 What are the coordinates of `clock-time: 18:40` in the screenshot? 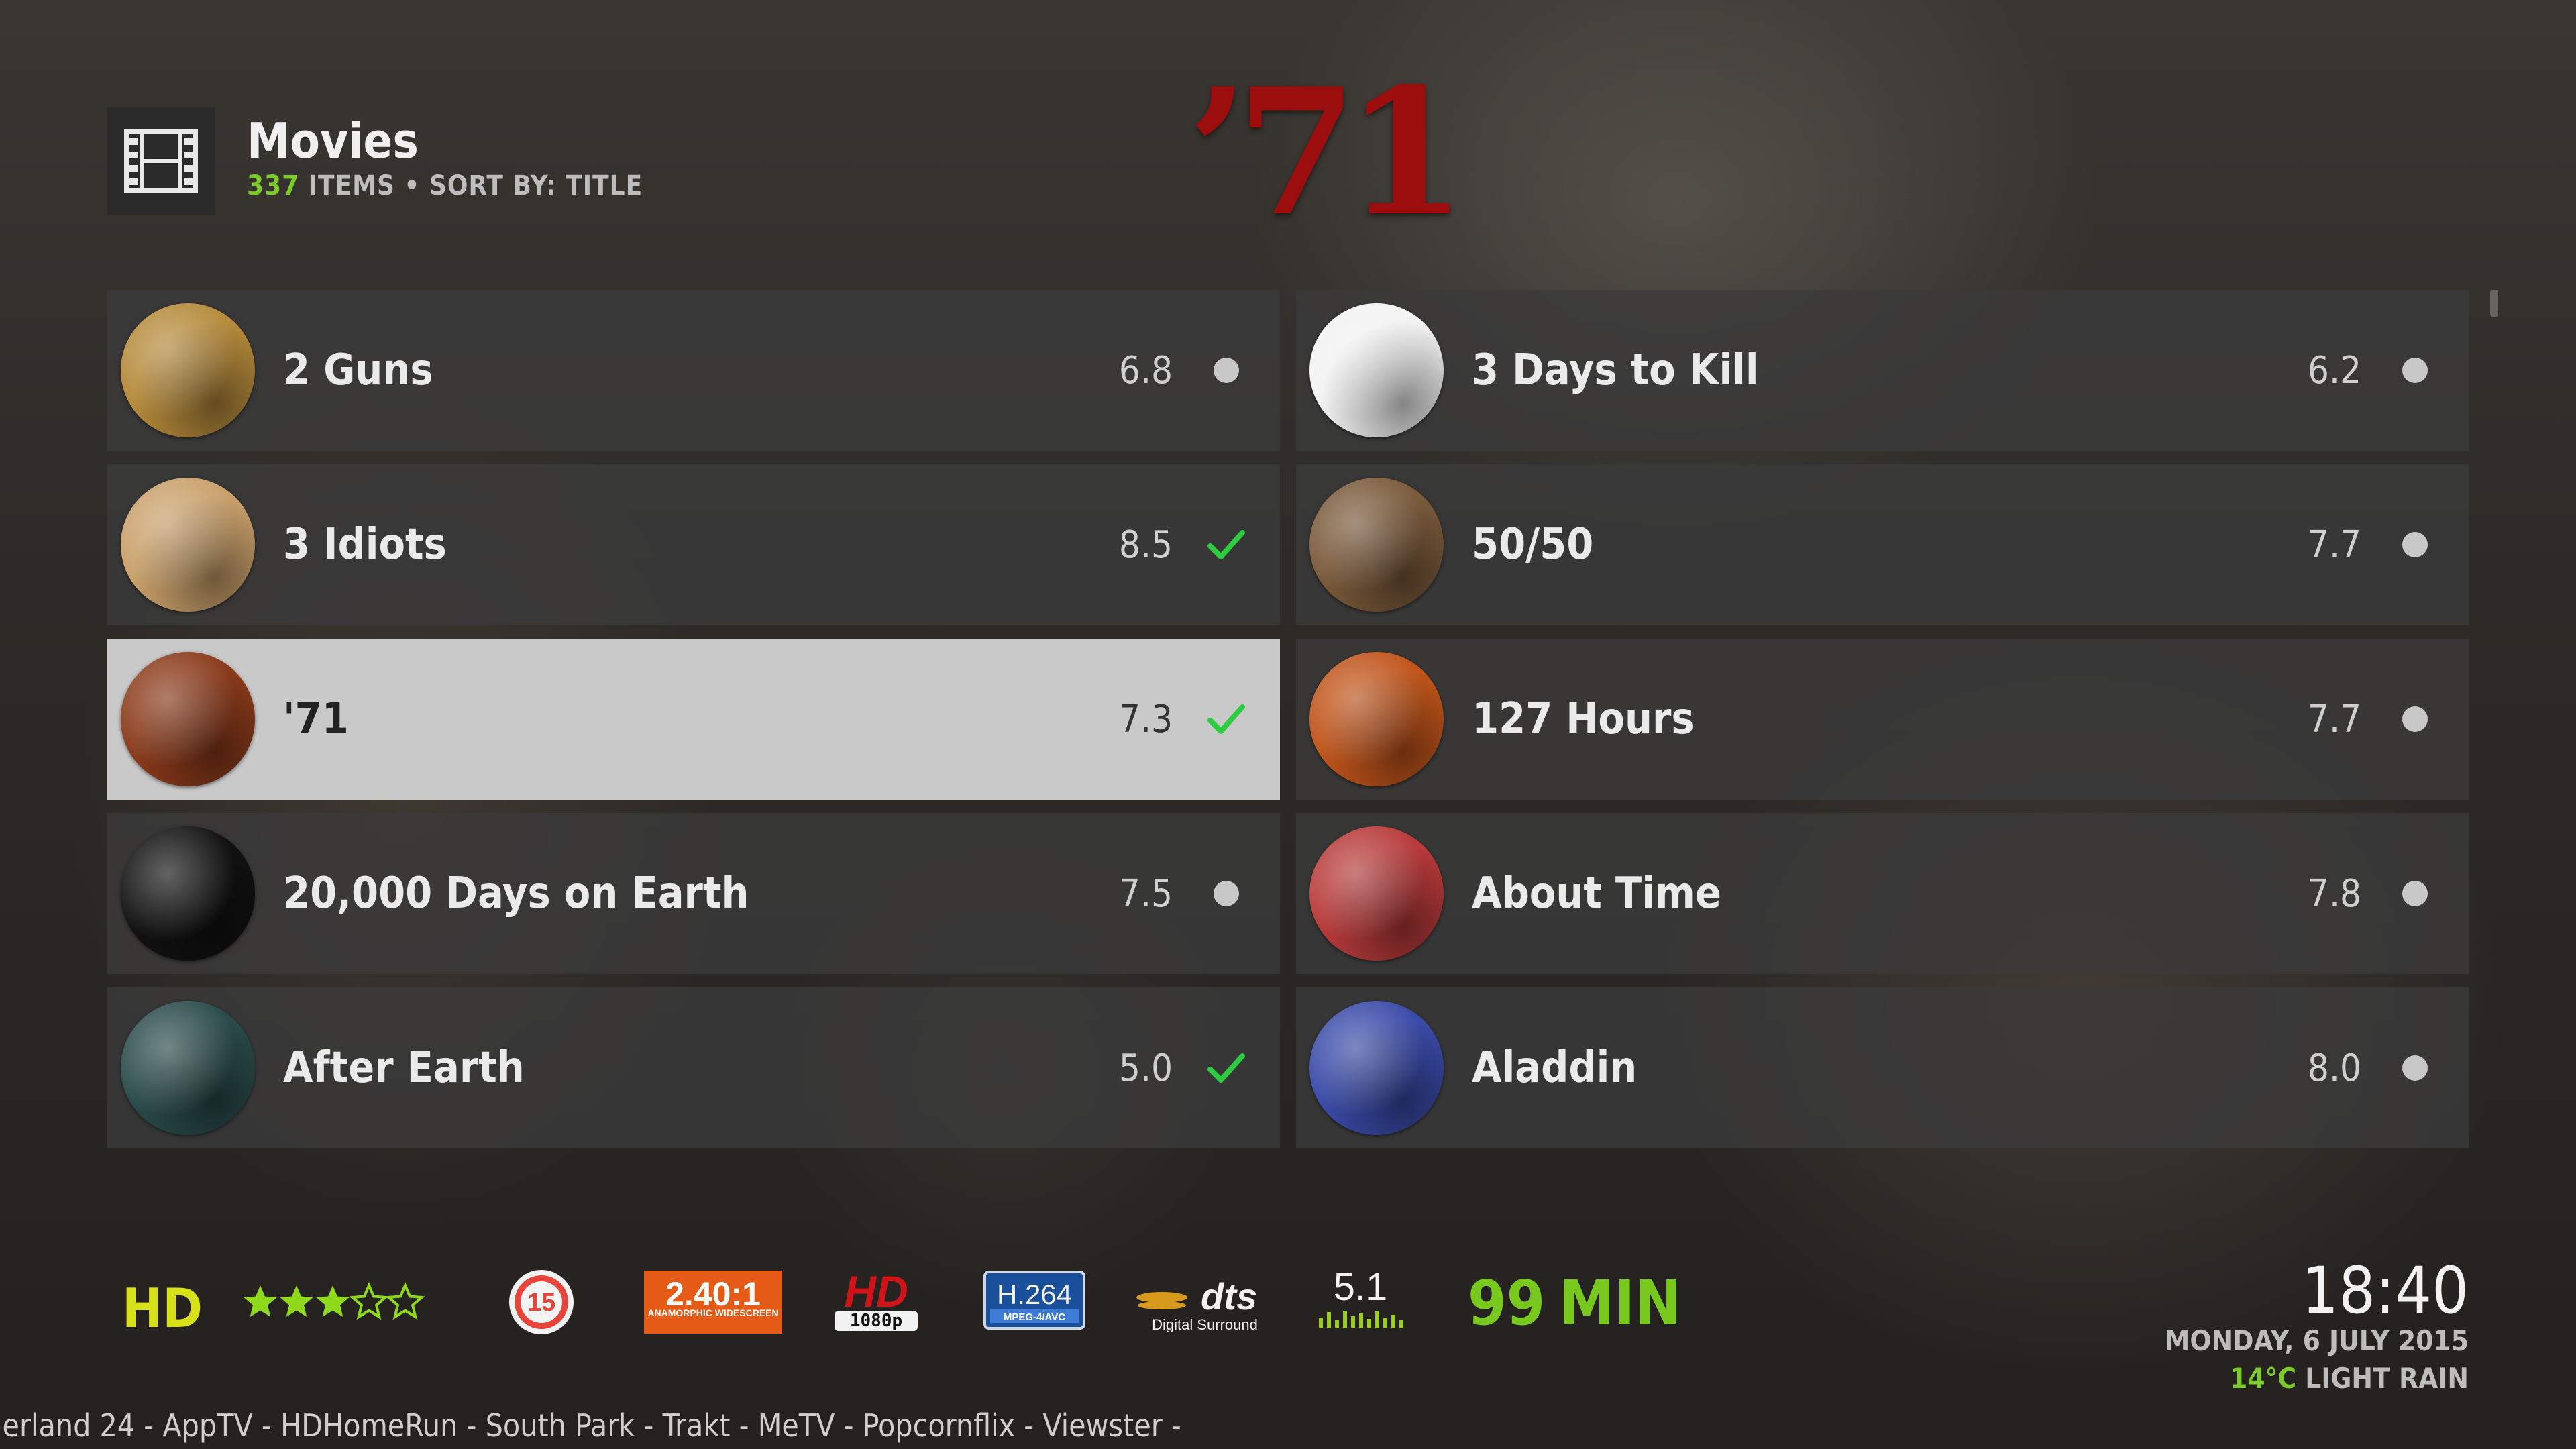 It's located at (2385, 1290).